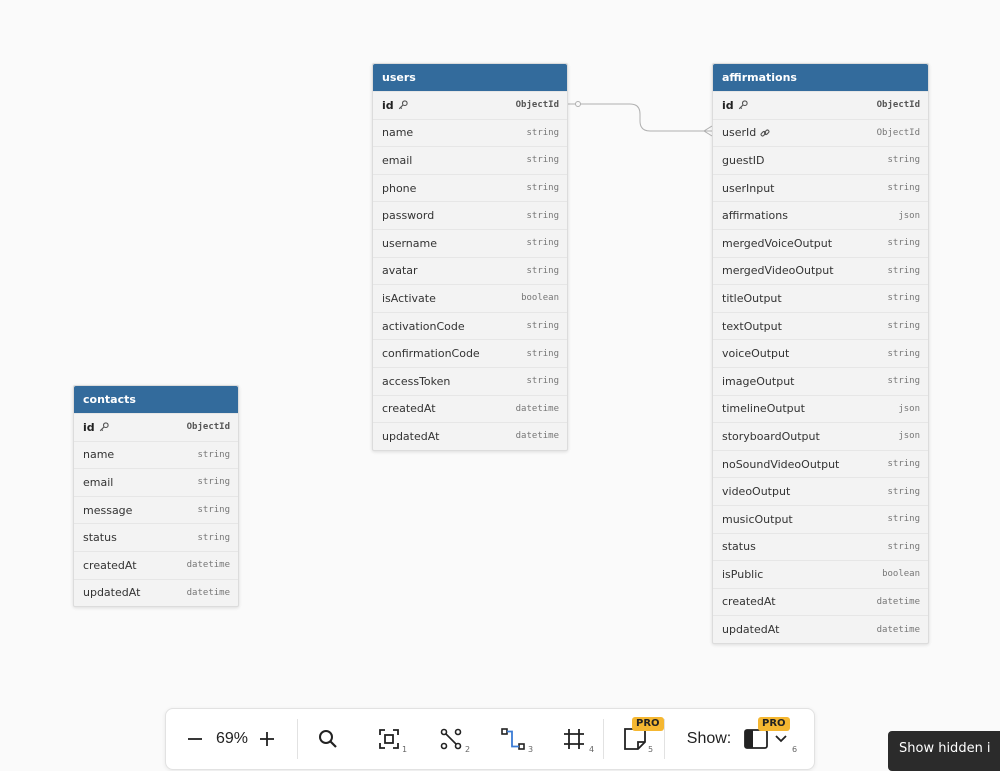 The height and width of the screenshot is (771, 1000). What do you see at coordinates (389, 739) in the screenshot?
I see `fit-view-button` at bounding box center [389, 739].